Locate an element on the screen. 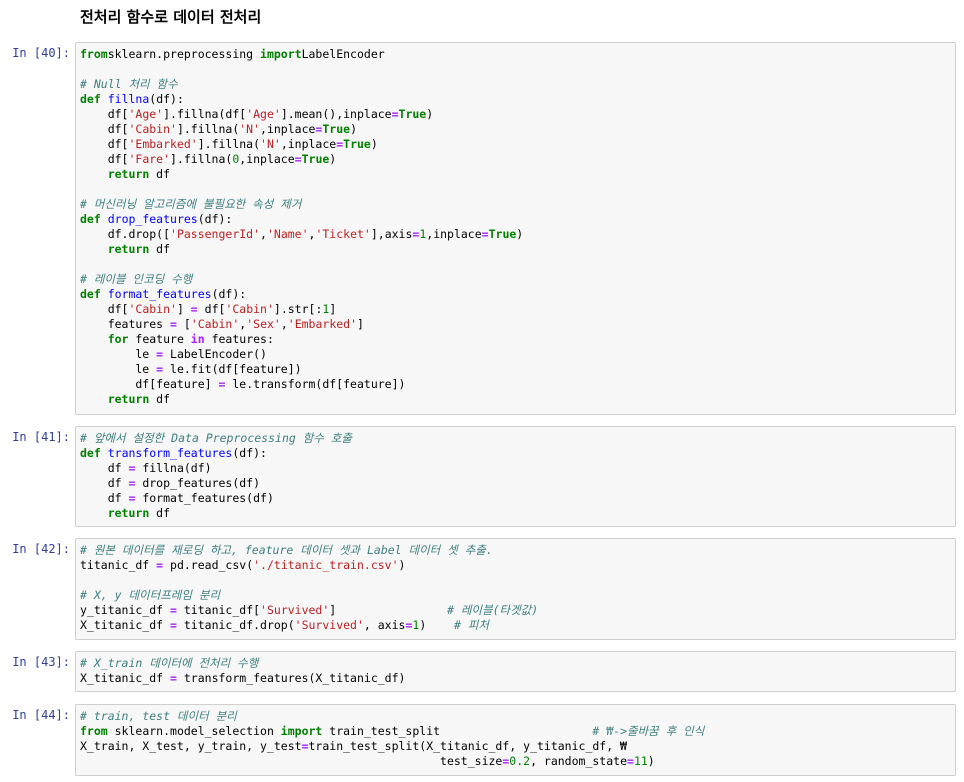 The image size is (964, 782). code-token: format_features(df) is located at coordinates (204, 498).